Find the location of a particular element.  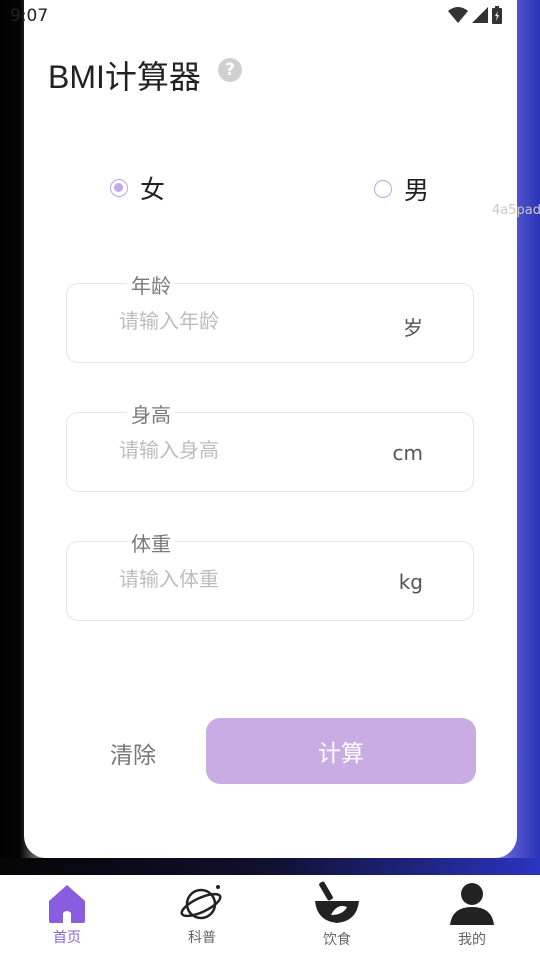

clear-button: 清除 is located at coordinates (133, 753).